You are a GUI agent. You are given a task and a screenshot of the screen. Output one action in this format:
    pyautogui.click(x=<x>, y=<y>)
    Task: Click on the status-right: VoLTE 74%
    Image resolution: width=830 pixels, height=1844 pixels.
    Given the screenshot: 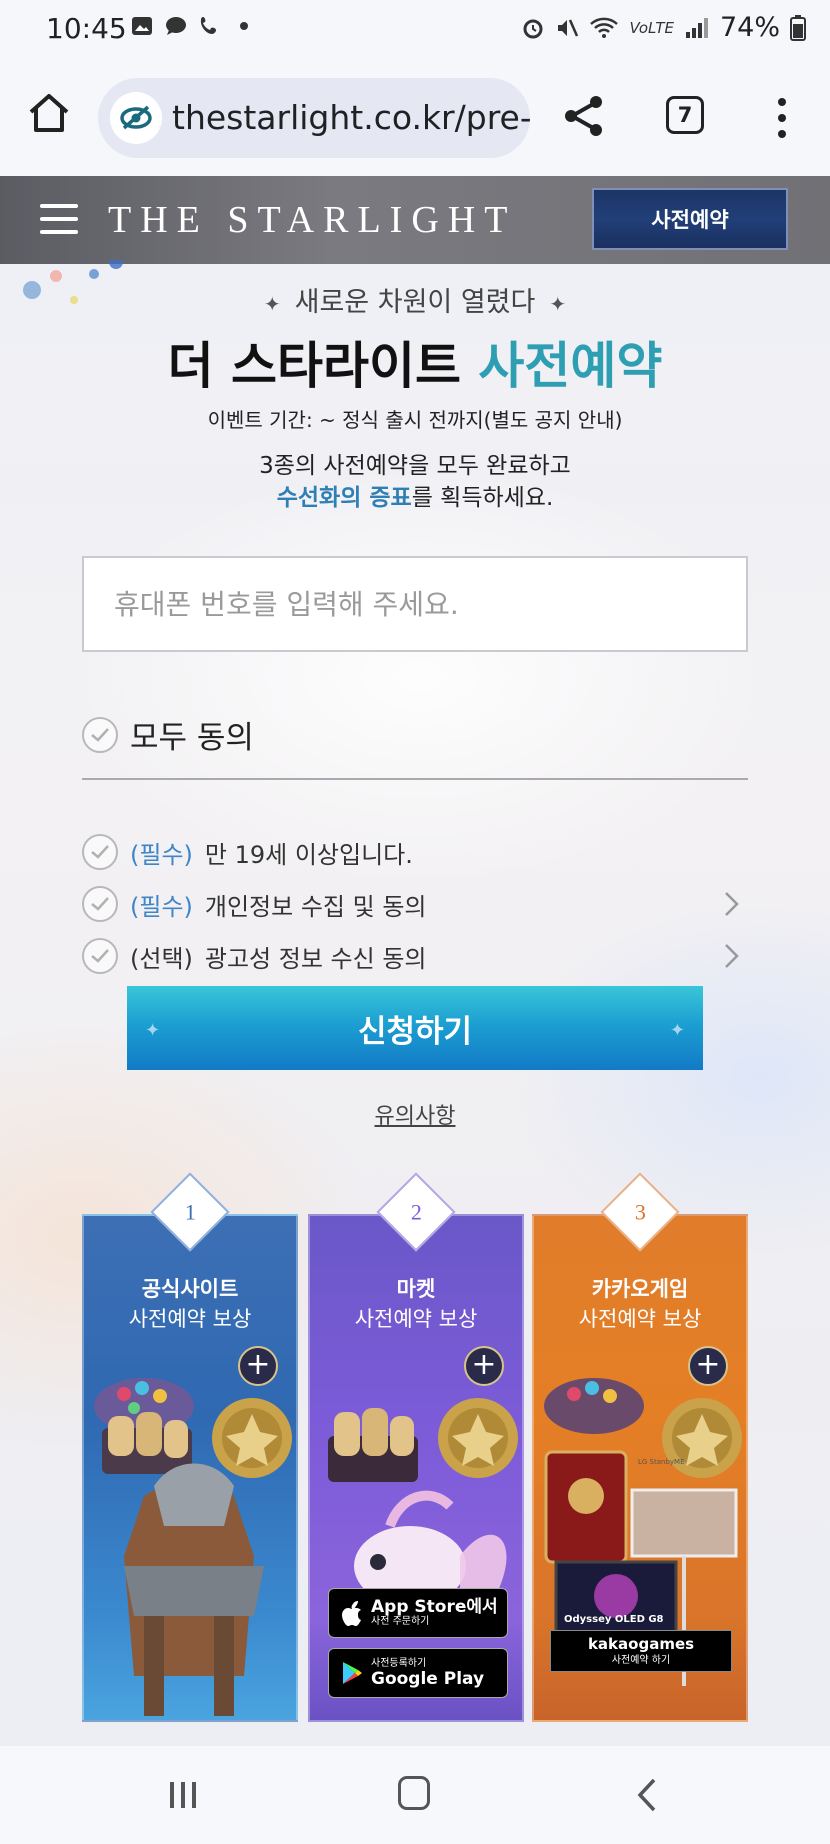 What is the action you would take?
    pyautogui.click(x=663, y=27)
    